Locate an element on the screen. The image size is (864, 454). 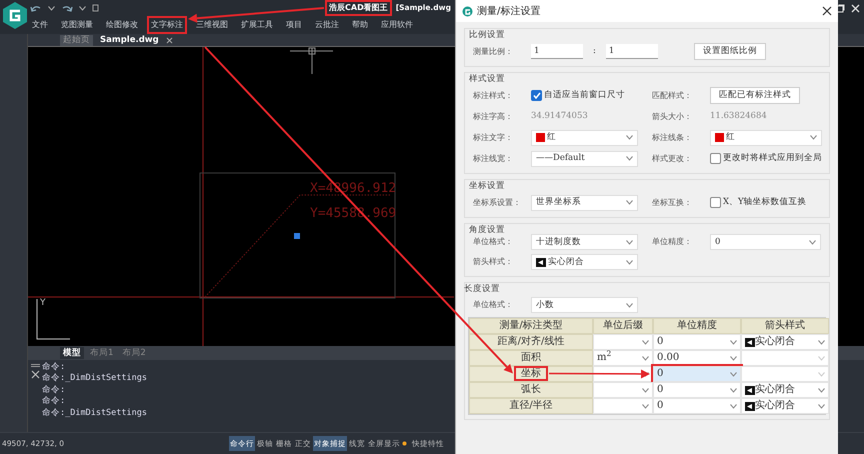
field-label: 箭头样式： is located at coordinates (493, 262).